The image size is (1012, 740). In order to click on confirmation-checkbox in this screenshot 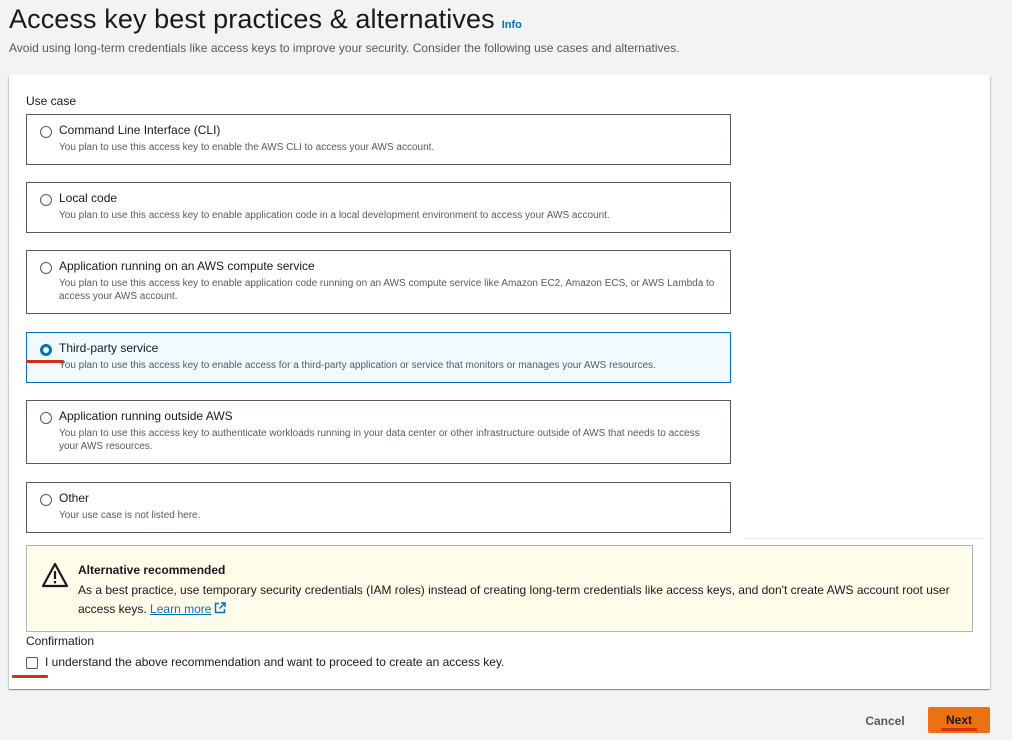, I will do `click(32, 663)`.